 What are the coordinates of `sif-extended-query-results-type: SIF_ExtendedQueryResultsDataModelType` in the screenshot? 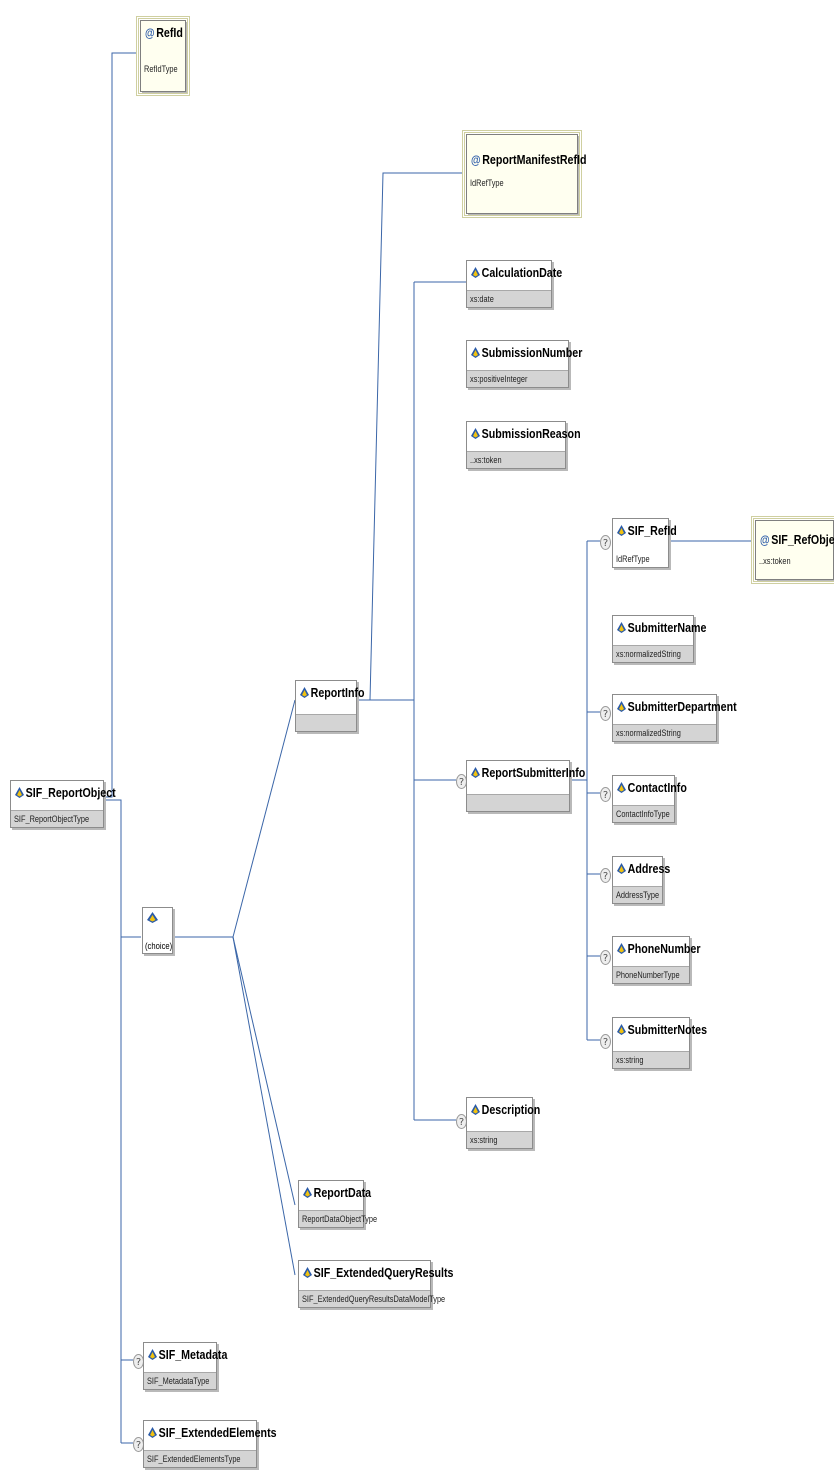 It's located at (374, 1299).